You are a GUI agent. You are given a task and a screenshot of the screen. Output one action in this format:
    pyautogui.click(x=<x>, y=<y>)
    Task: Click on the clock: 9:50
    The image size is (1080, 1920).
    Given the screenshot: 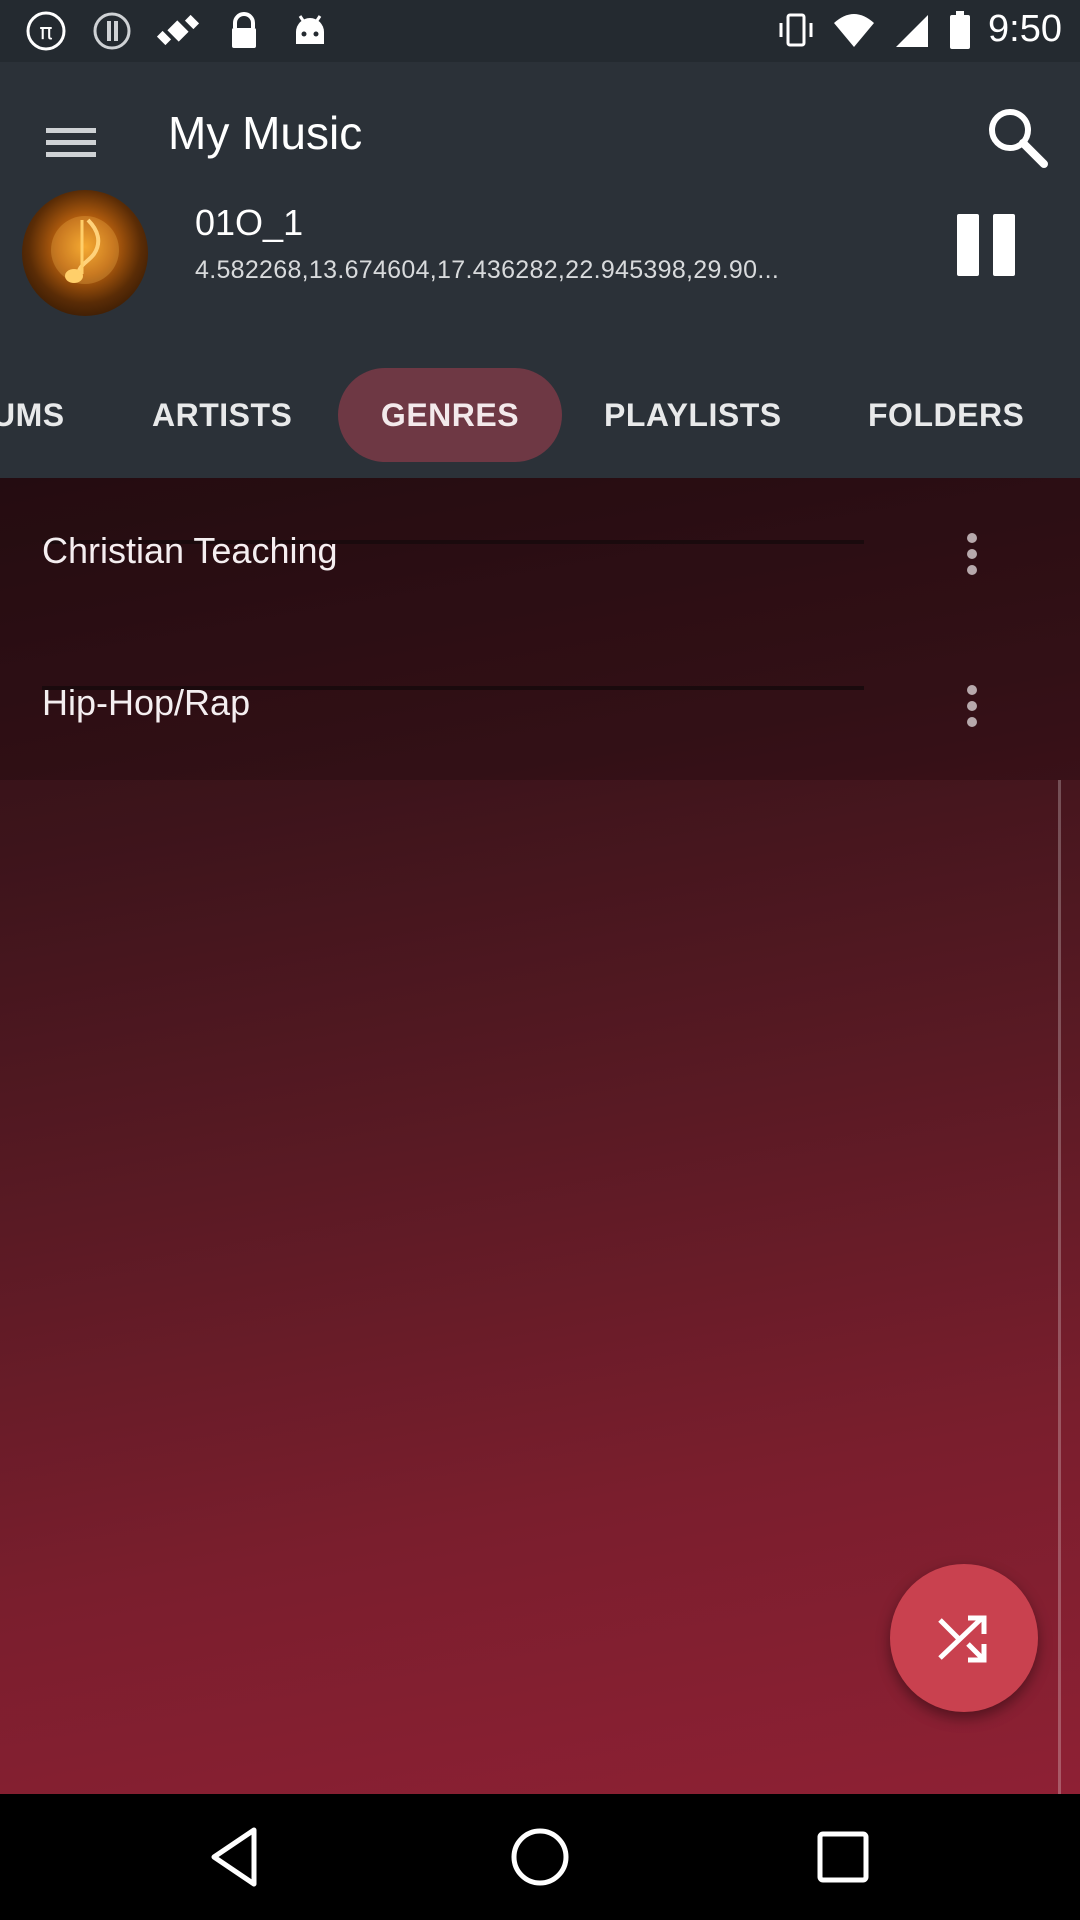 What is the action you would take?
    pyautogui.click(x=1025, y=29)
    